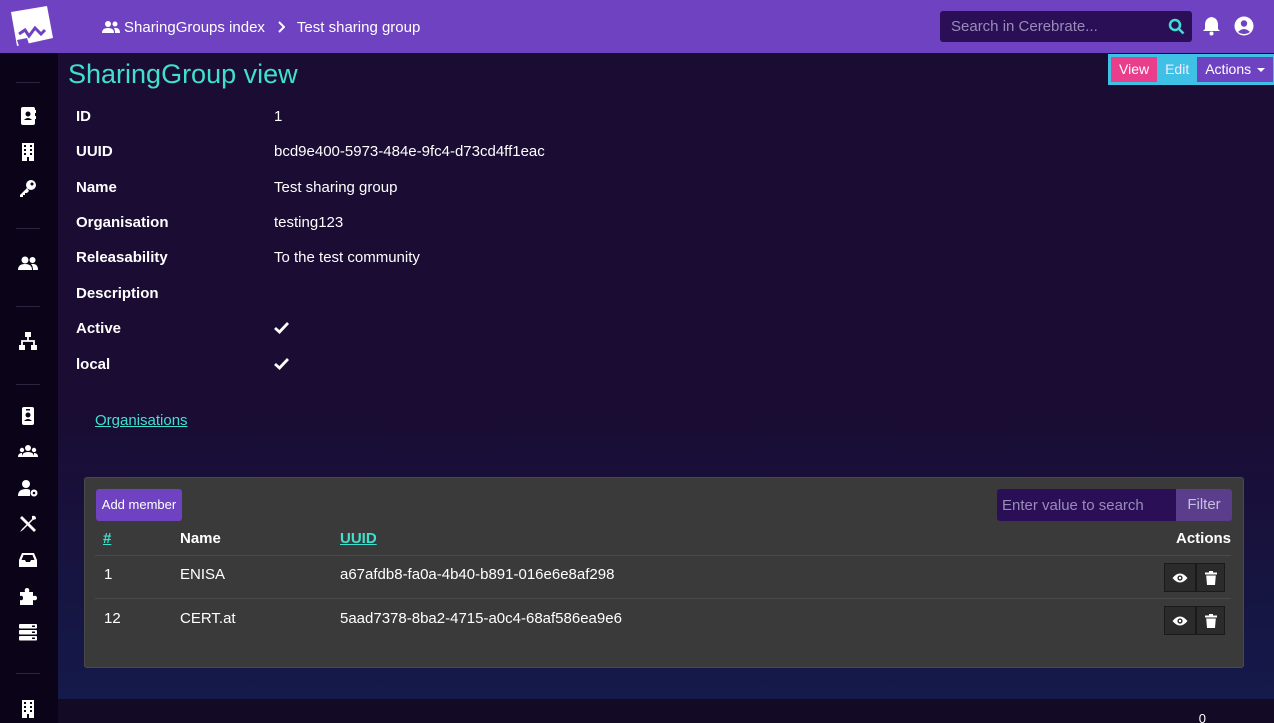  What do you see at coordinates (28, 341) in the screenshot?
I see `sitemap-icon` at bounding box center [28, 341].